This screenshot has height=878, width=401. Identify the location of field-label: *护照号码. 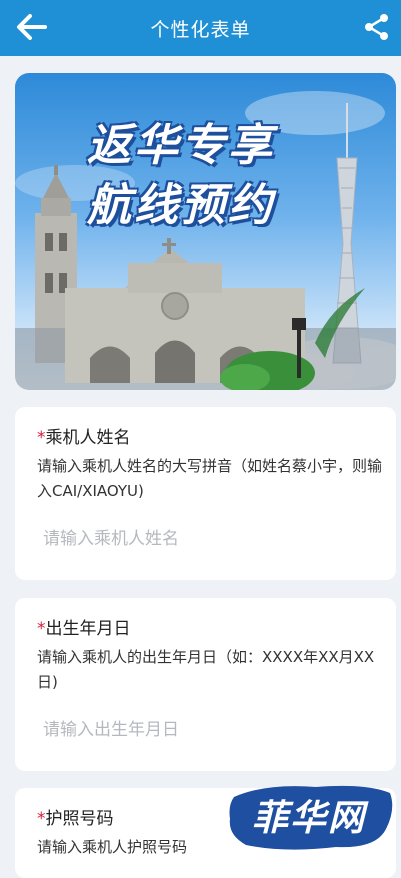
(75, 816).